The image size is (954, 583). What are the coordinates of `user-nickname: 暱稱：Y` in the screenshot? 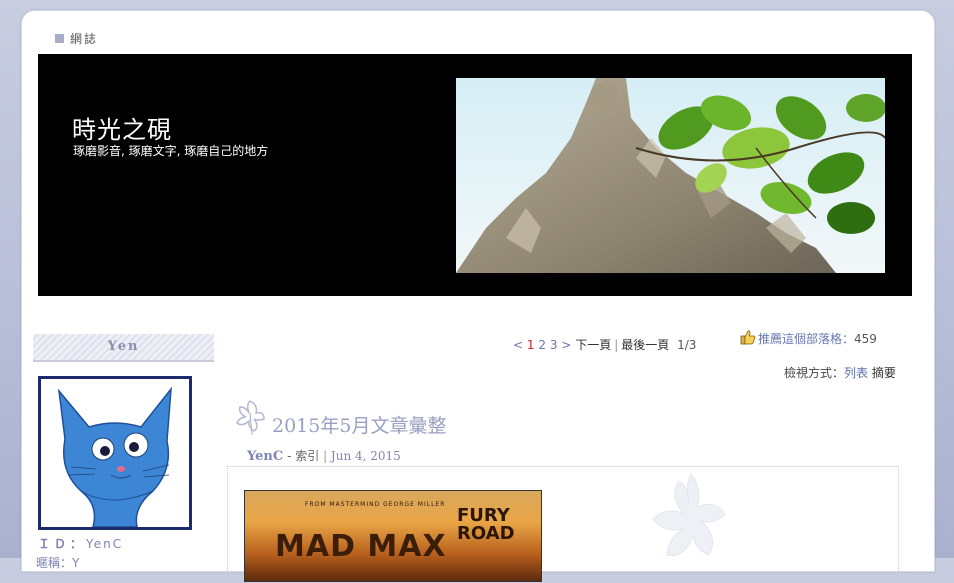 It's located at (58, 563).